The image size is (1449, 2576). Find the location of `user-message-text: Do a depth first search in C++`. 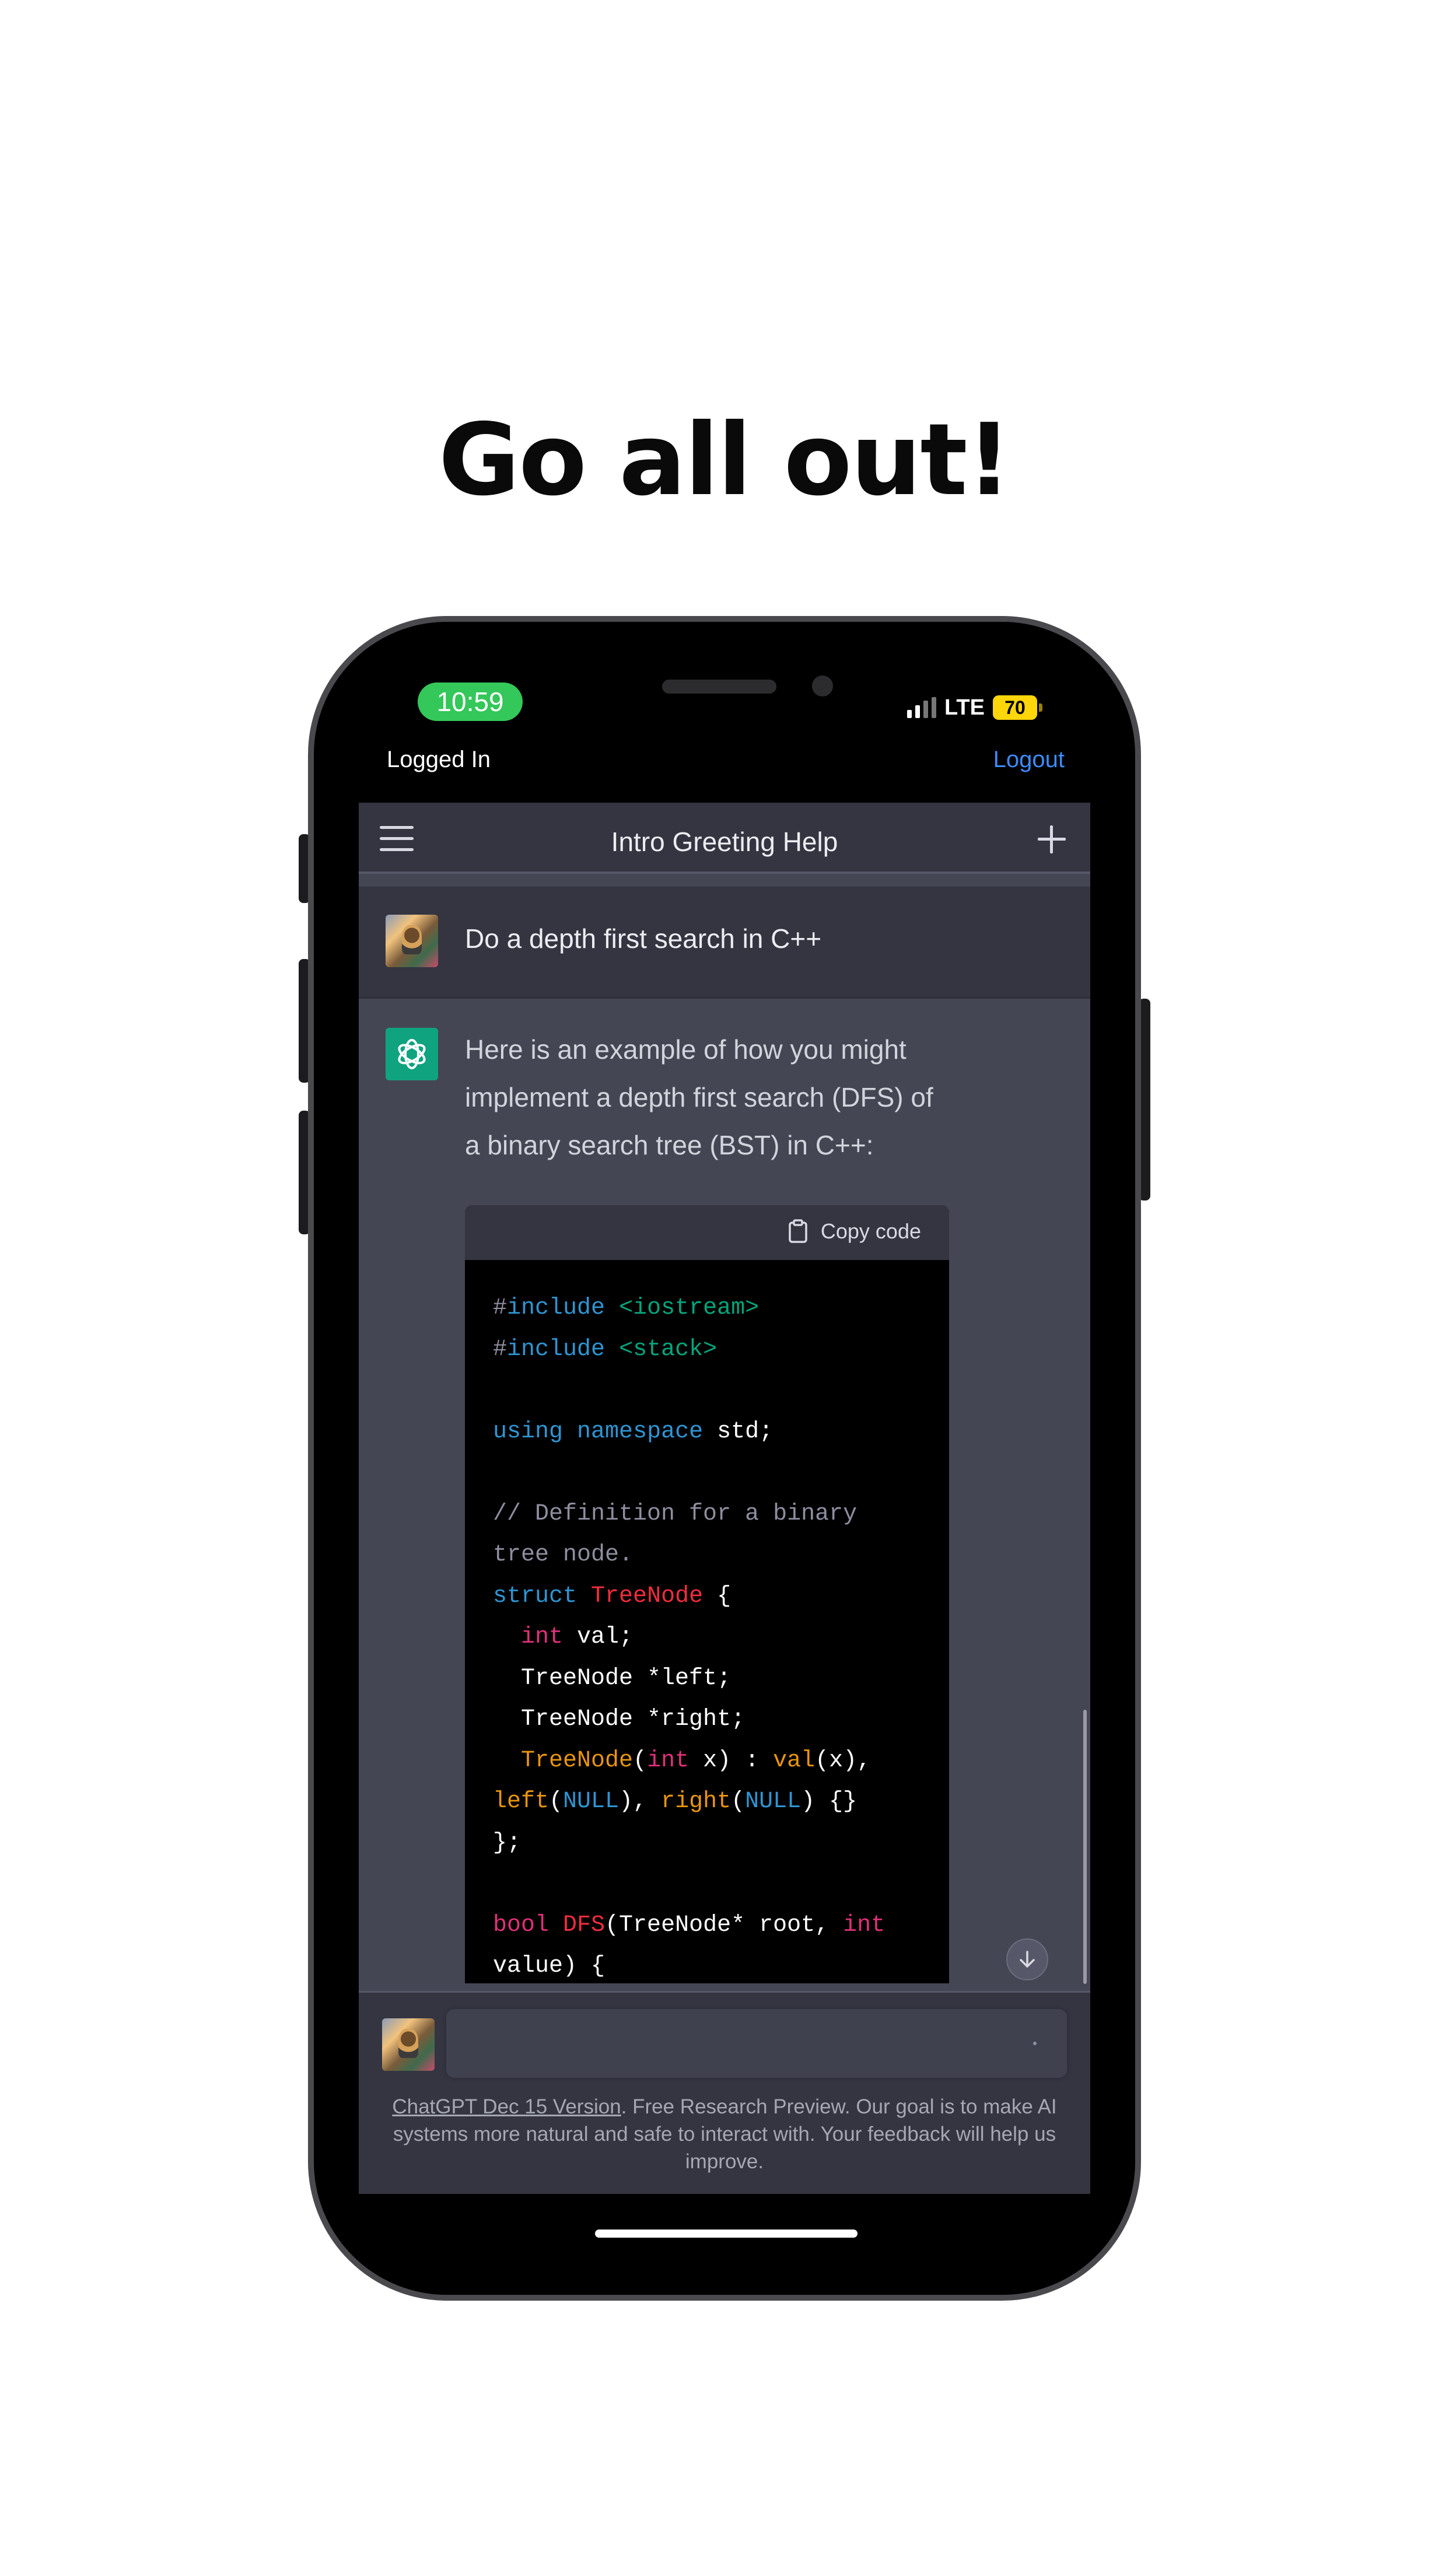

user-message-text: Do a depth first search in C++ is located at coordinates (643, 938).